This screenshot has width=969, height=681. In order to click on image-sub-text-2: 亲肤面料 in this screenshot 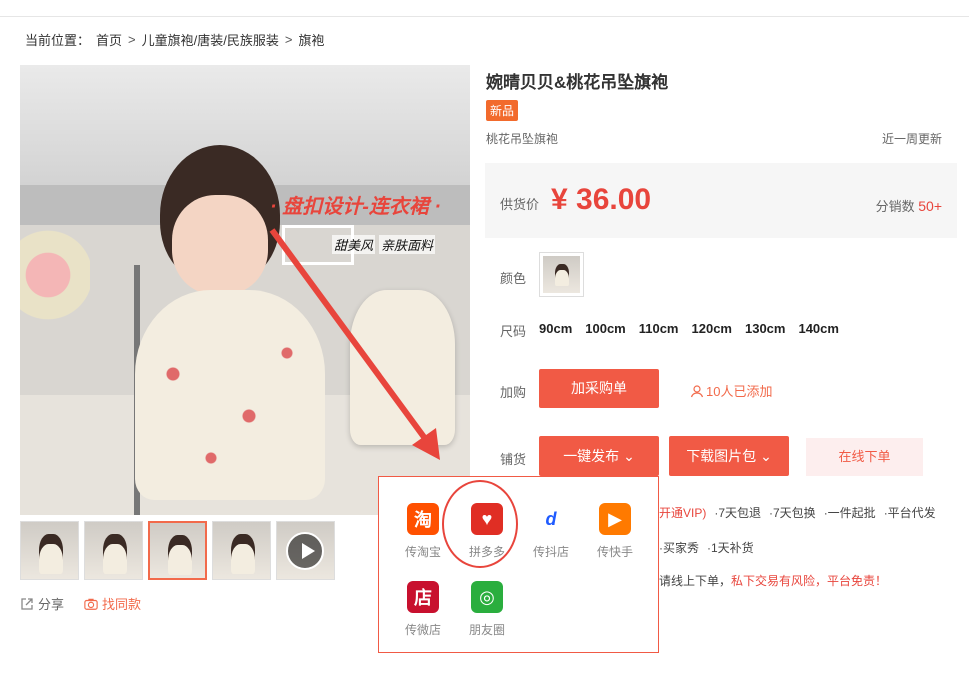, I will do `click(407, 244)`.